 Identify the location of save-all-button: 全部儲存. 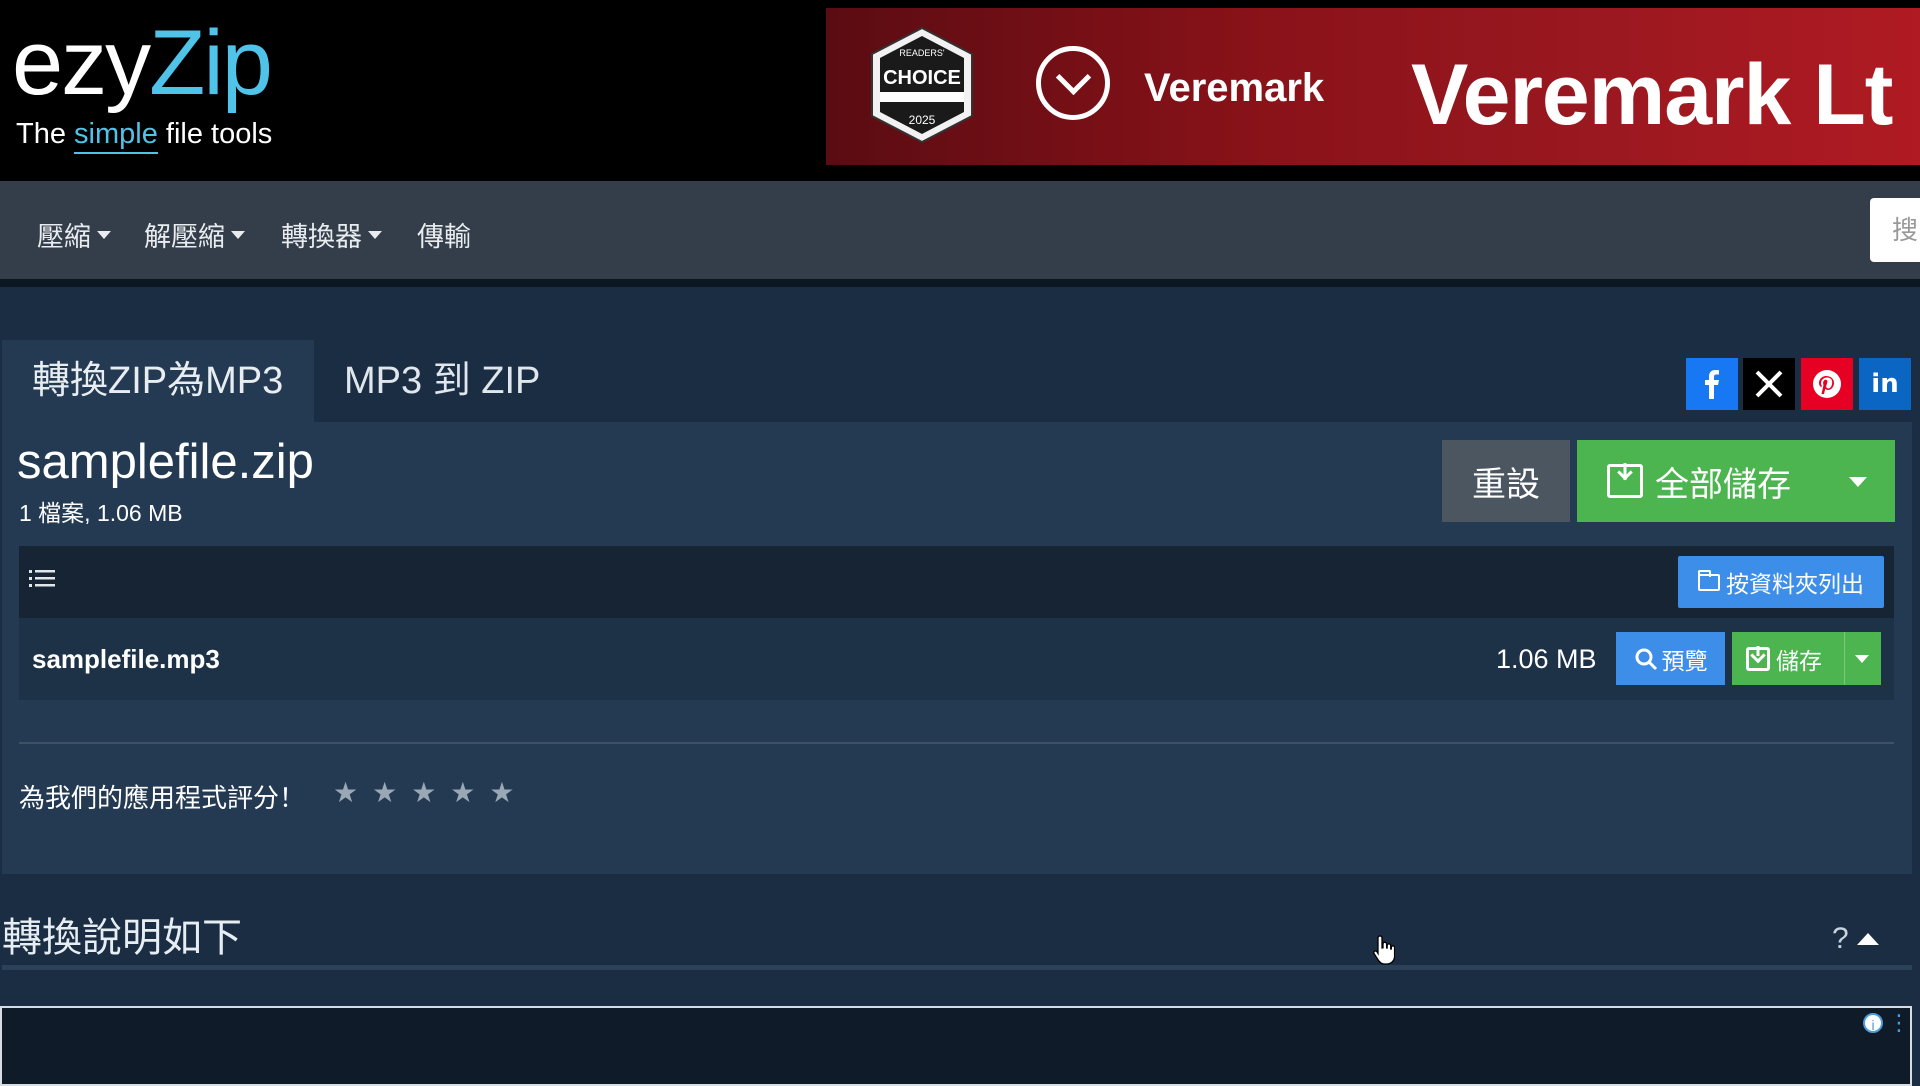
(1736, 481).